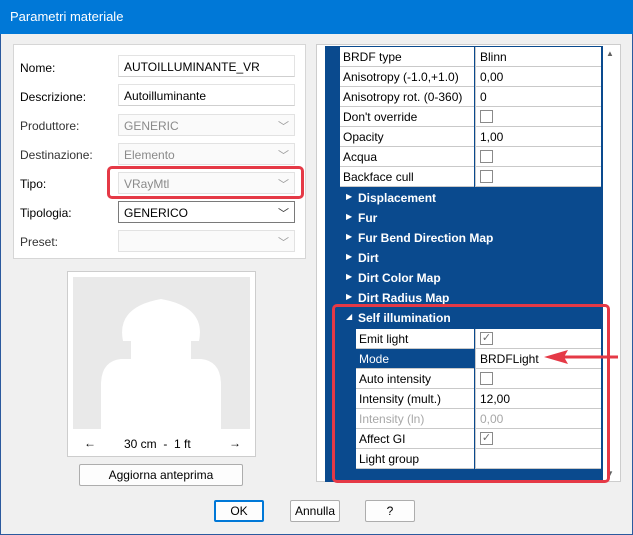 Image resolution: width=633 pixels, height=535 pixels. What do you see at coordinates (581, 357) in the screenshot?
I see `mode-pointer-arrow-icon` at bounding box center [581, 357].